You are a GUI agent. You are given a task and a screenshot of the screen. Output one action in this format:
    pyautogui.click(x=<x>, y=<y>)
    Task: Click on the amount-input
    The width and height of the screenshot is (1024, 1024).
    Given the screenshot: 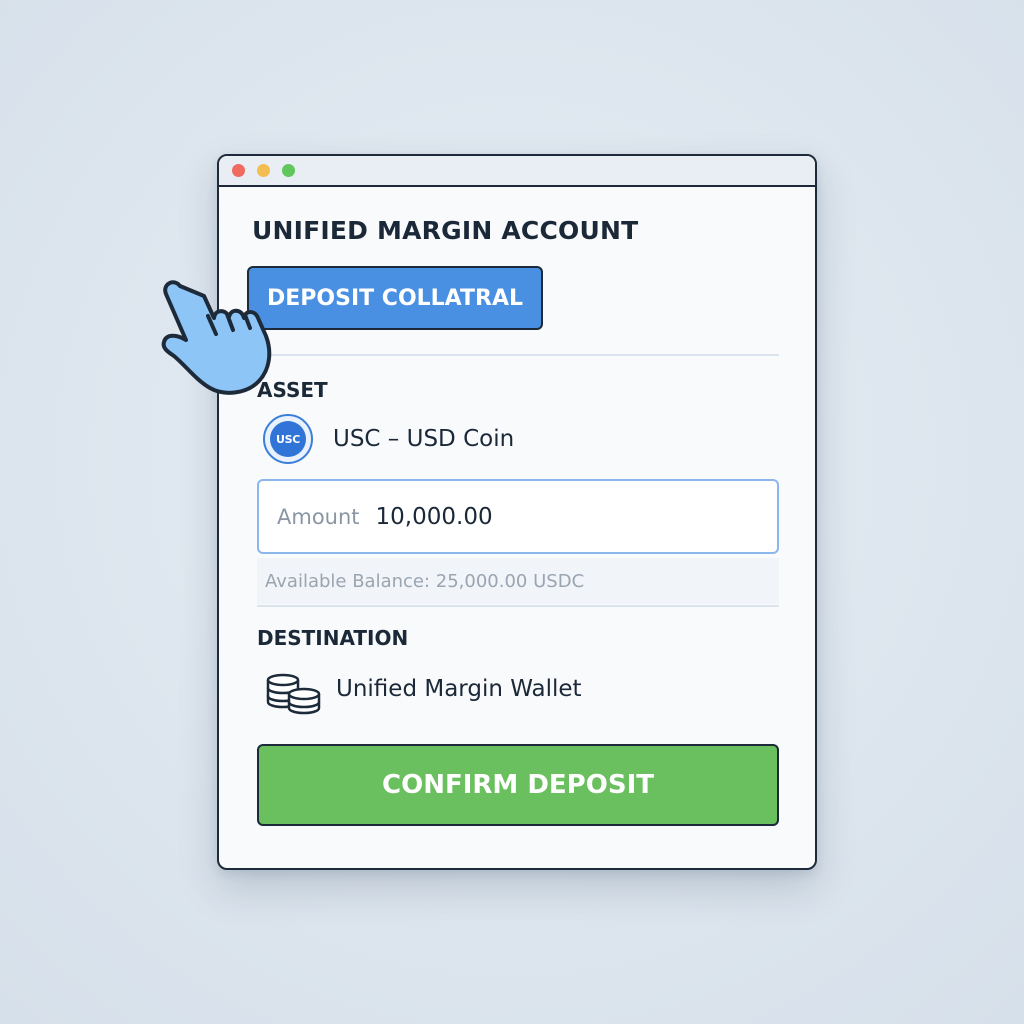 What is the action you would take?
    pyautogui.click(x=505, y=516)
    